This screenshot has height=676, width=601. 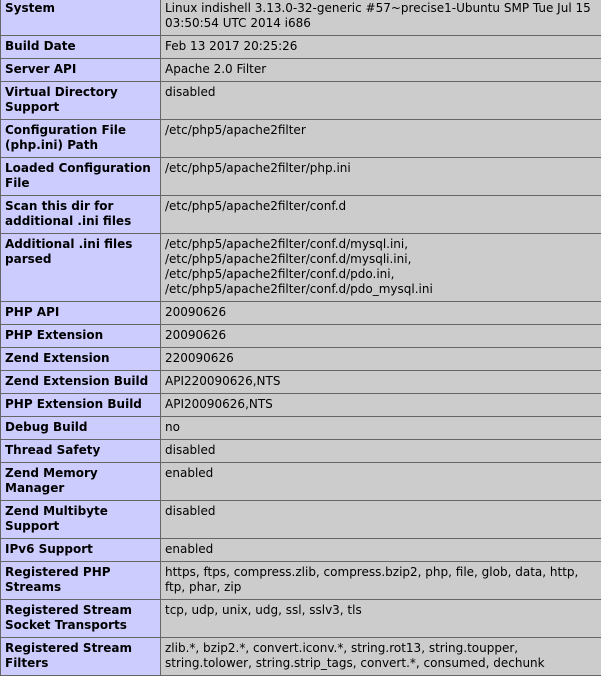 What do you see at coordinates (81, 520) in the screenshot?
I see `row-key: Zend Multibyte Support` at bounding box center [81, 520].